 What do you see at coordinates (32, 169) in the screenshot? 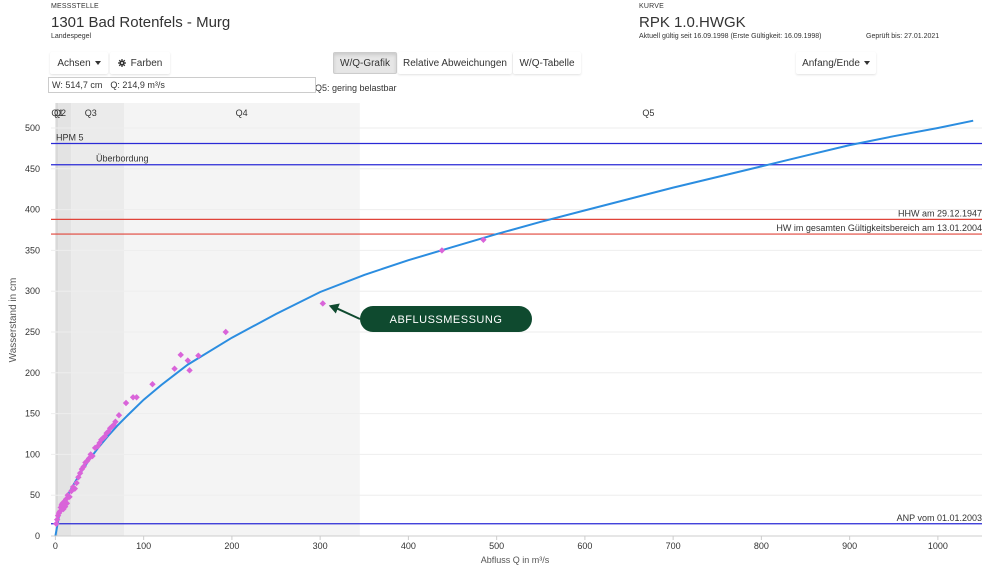
I see `y-tick-label: 450` at bounding box center [32, 169].